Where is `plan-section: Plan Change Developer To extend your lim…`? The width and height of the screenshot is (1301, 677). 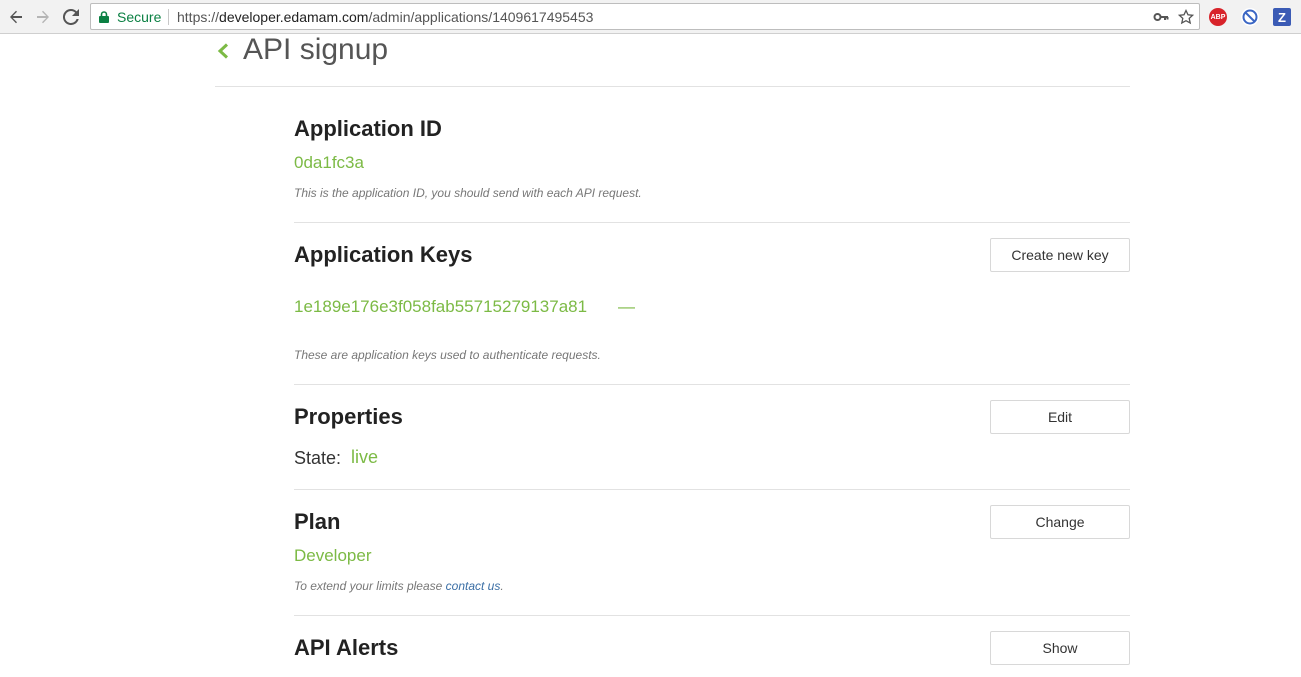
plan-section: Plan Change Developer To extend your lim… is located at coordinates (712, 550).